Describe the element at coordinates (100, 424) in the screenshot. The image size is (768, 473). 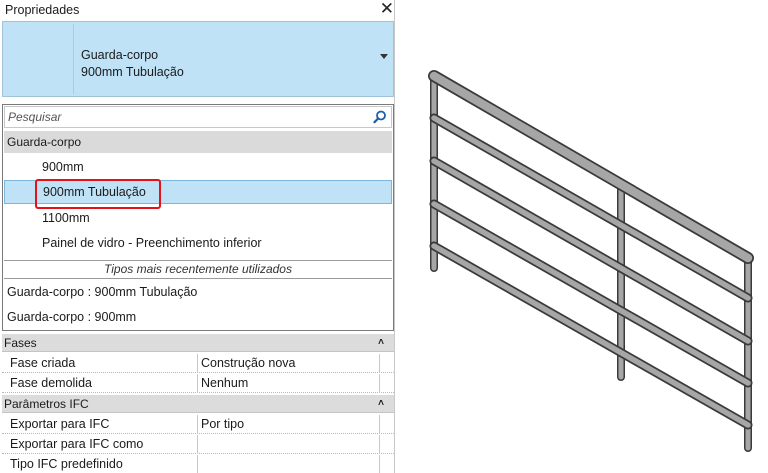
I see `property-name: Exportar para IFC` at that location.